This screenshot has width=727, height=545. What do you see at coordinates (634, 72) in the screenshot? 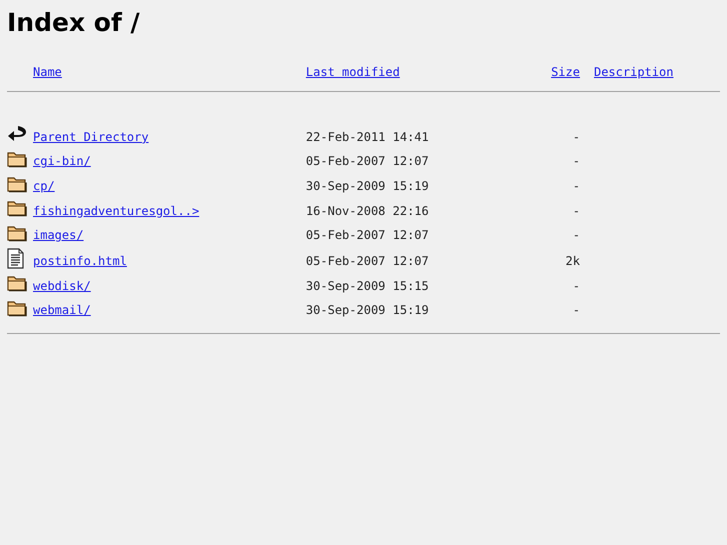
I see `column-header-link: Description` at bounding box center [634, 72].